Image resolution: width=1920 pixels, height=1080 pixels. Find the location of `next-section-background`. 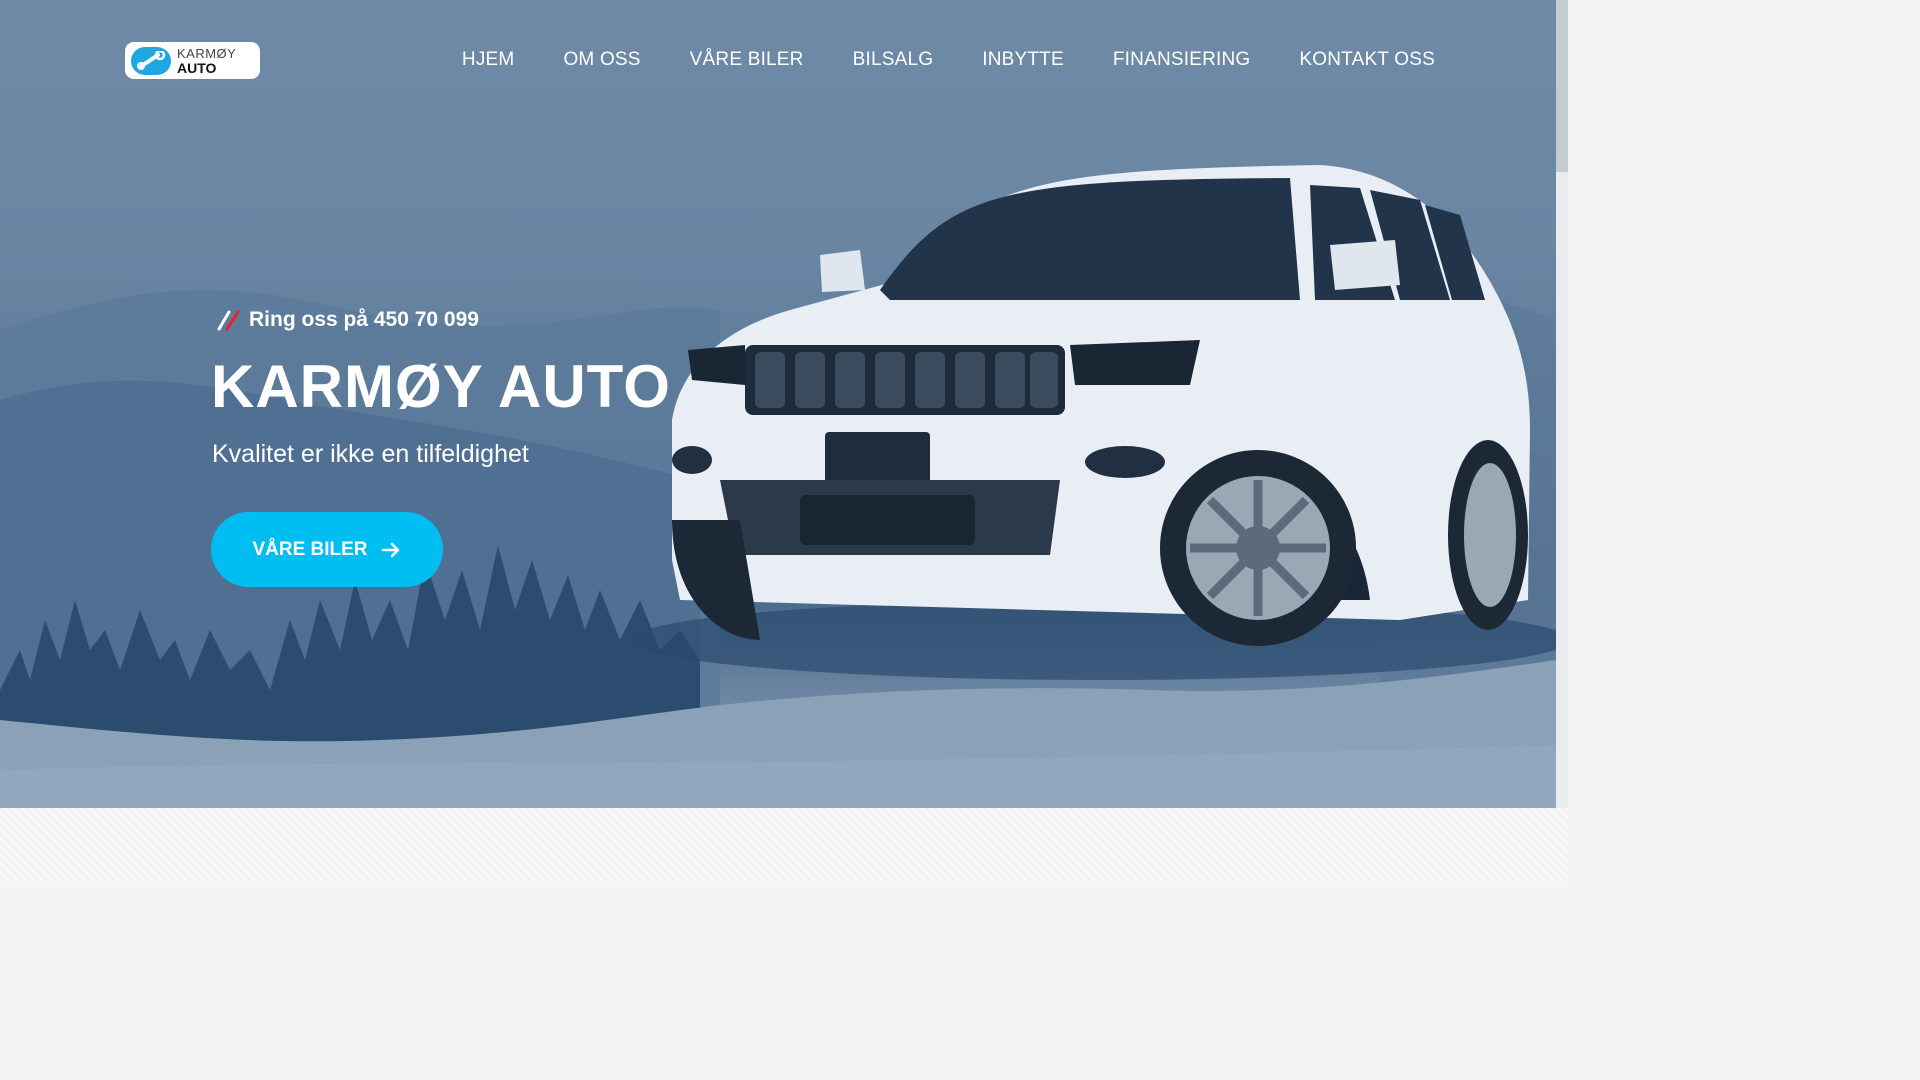

next-section-background is located at coordinates (784, 845).